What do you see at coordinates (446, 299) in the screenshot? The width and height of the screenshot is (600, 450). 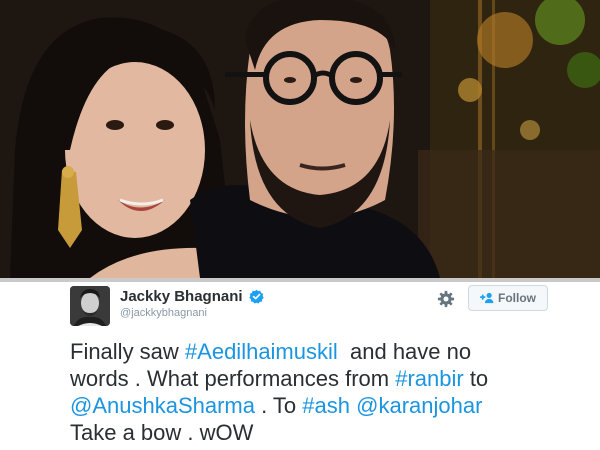 I see `gear-icon` at bounding box center [446, 299].